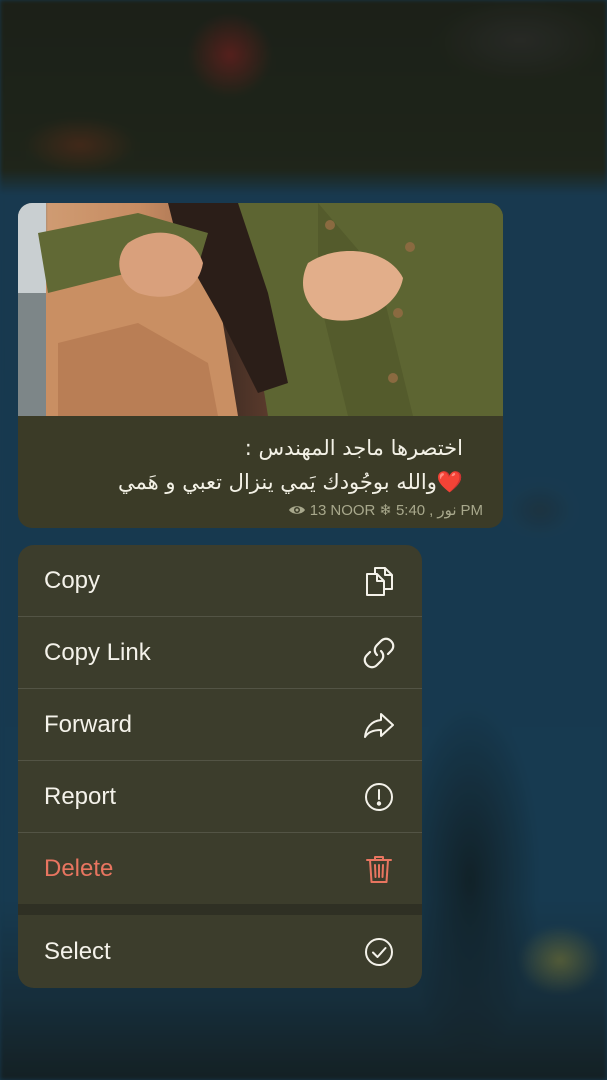 This screenshot has height=1080, width=607. Describe the element at coordinates (410, 510) in the screenshot. I see `message-time: 5:40` at that location.